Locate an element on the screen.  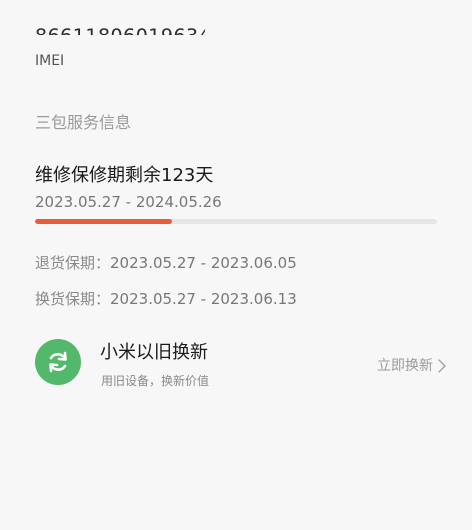
chevron-right-icon is located at coordinates (443, 366).